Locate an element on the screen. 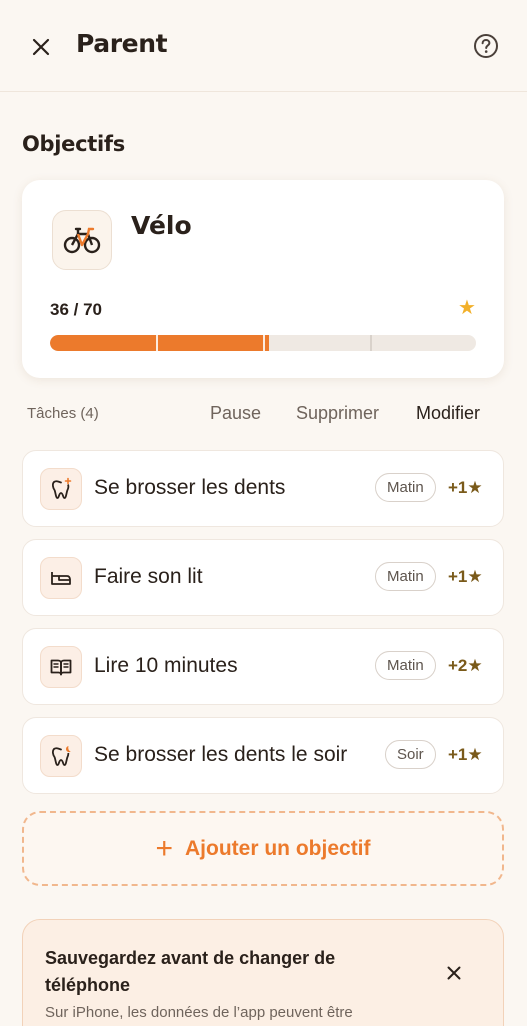 The height and width of the screenshot is (1026, 527). bed-icon is located at coordinates (61, 578).